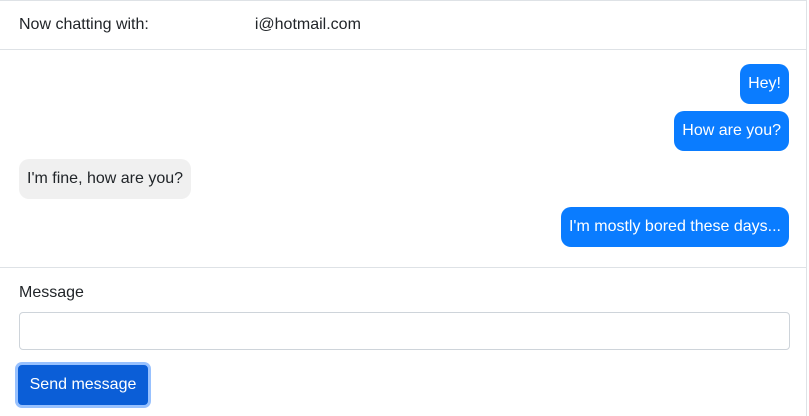 The image size is (809, 416). Describe the element at coordinates (404, 331) in the screenshot. I see `message-input` at that location.